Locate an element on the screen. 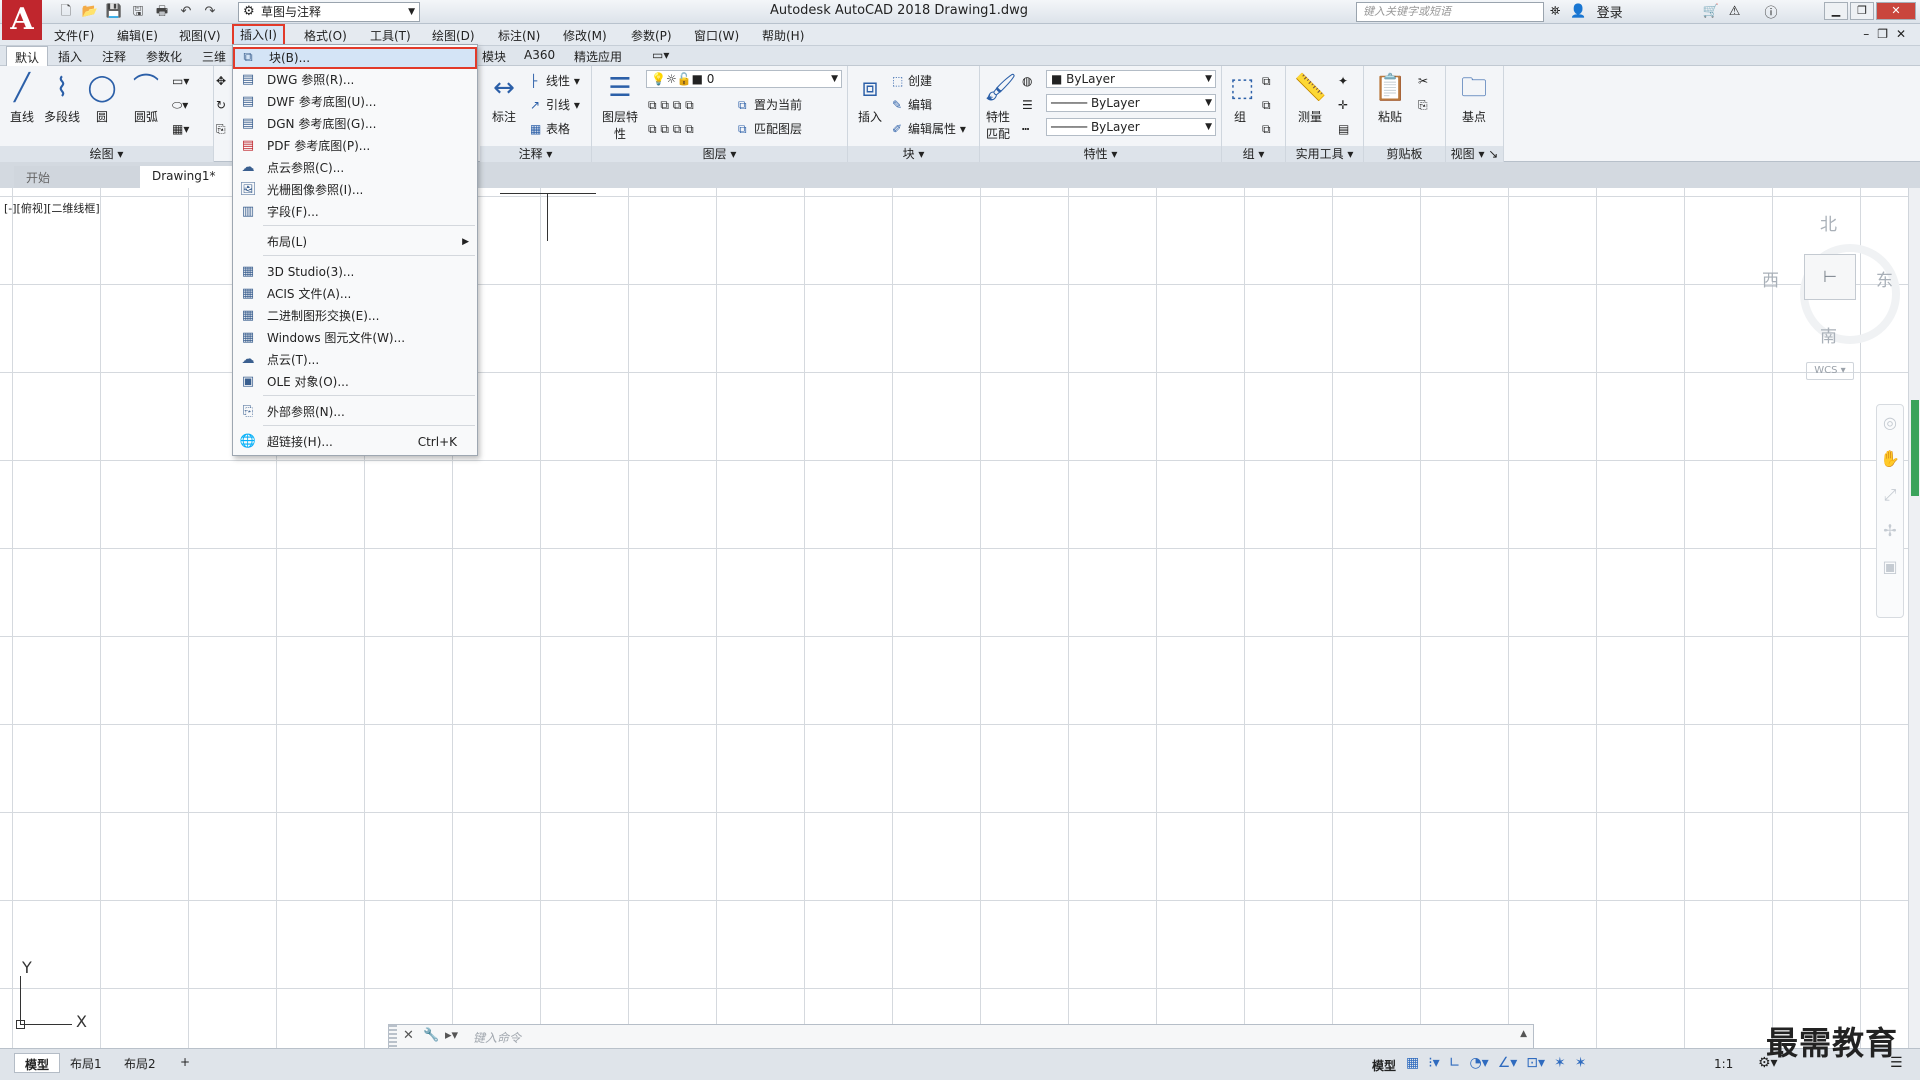  pan-icon: ✋ is located at coordinates (1890, 459).